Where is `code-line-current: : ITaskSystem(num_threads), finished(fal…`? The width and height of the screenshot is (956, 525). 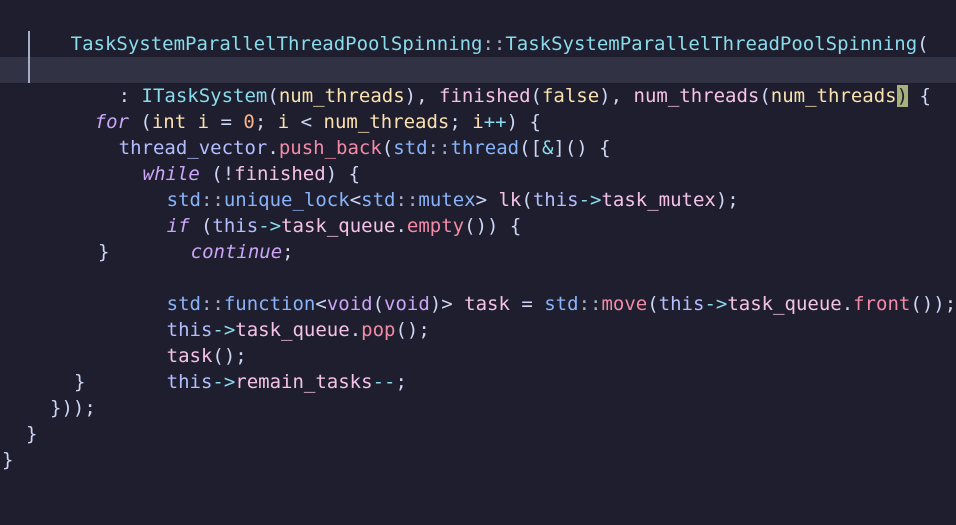
code-line-current: : ITaskSystem(num_threads), finished(fal… is located at coordinates (478, 82).